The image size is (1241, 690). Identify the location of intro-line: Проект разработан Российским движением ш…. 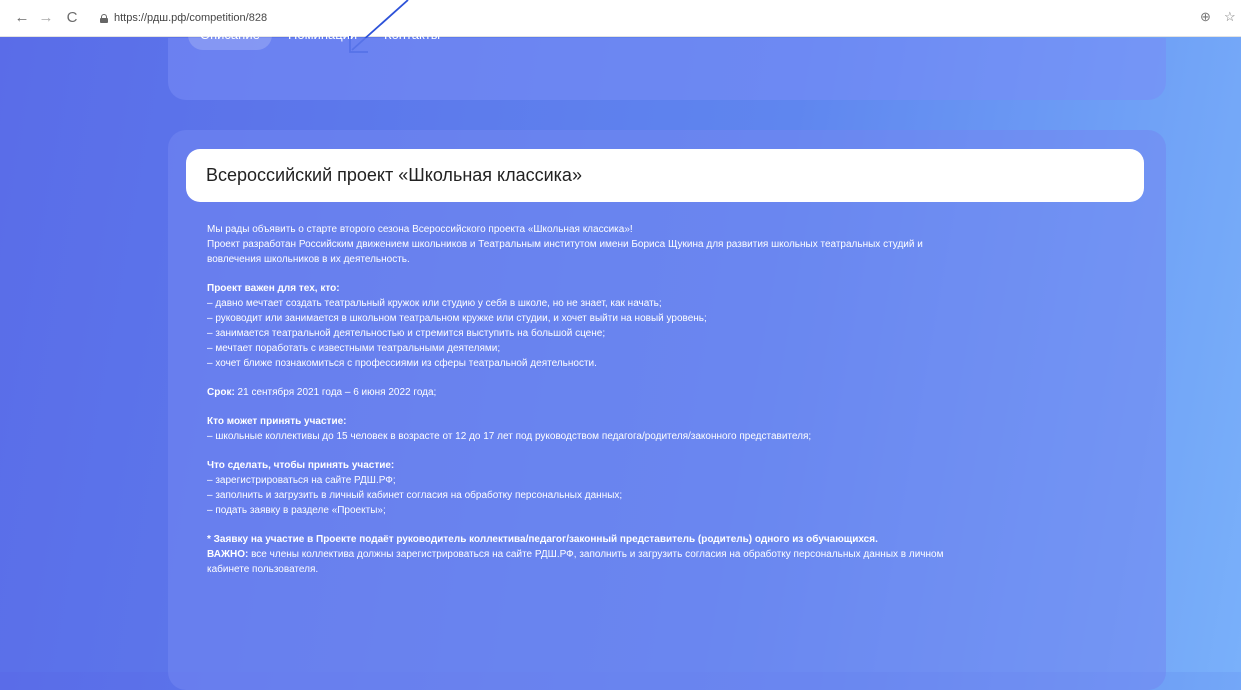
(565, 244).